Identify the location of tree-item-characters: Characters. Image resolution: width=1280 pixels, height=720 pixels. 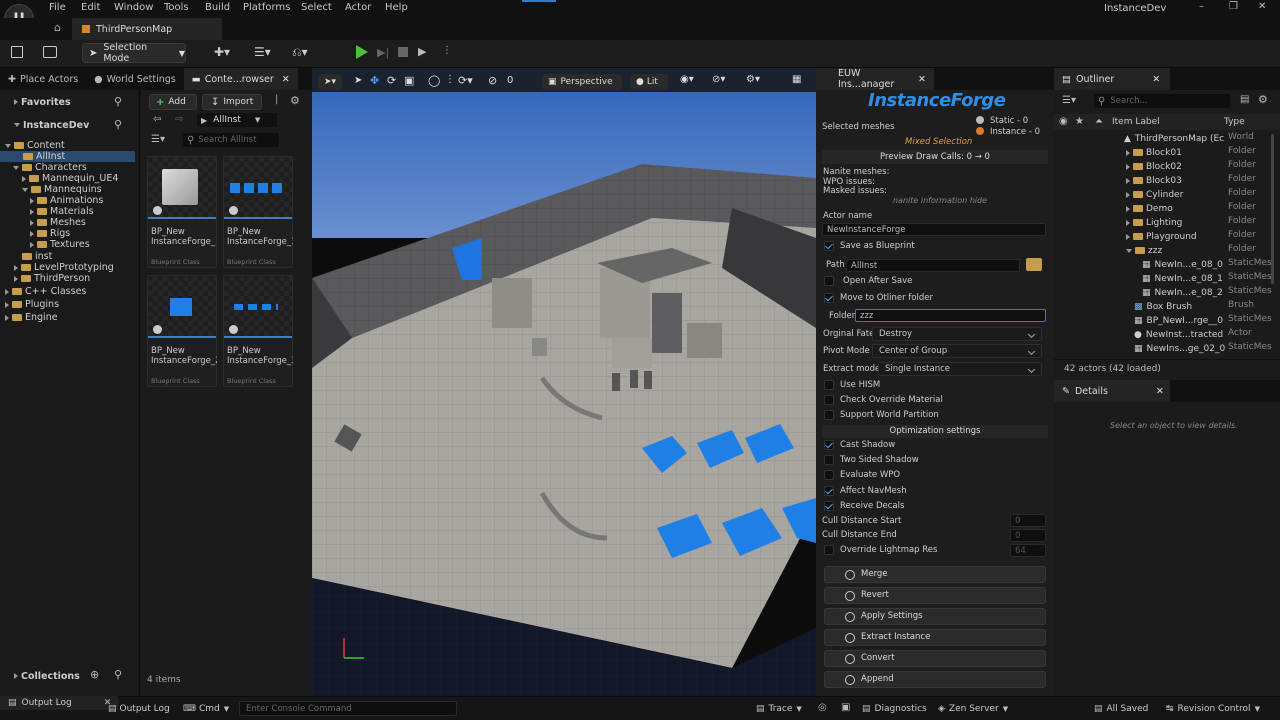
(50, 167).